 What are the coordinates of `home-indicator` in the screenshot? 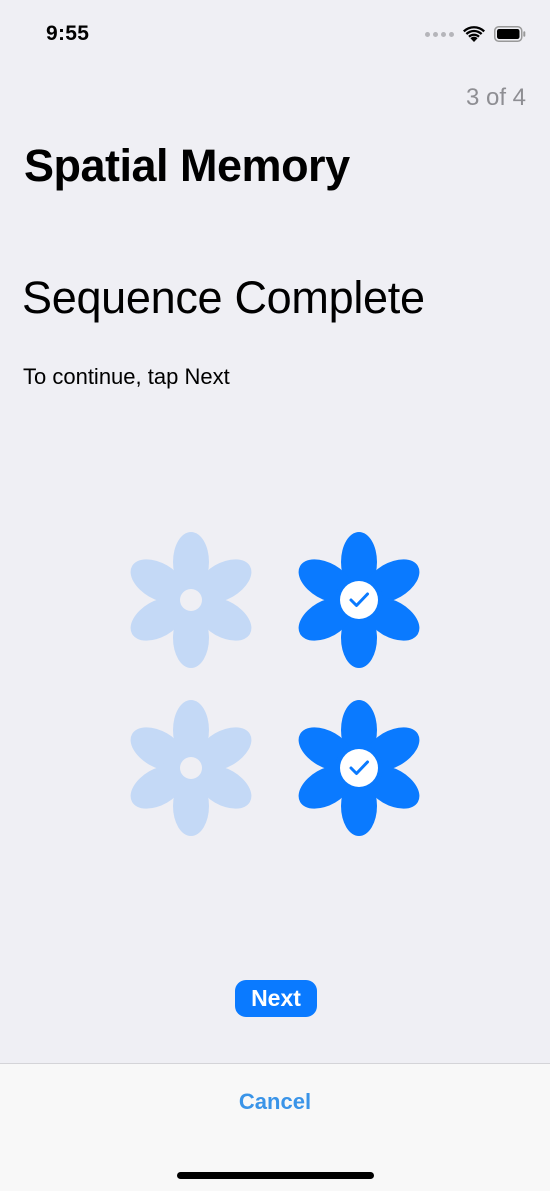 It's located at (275, 1175).